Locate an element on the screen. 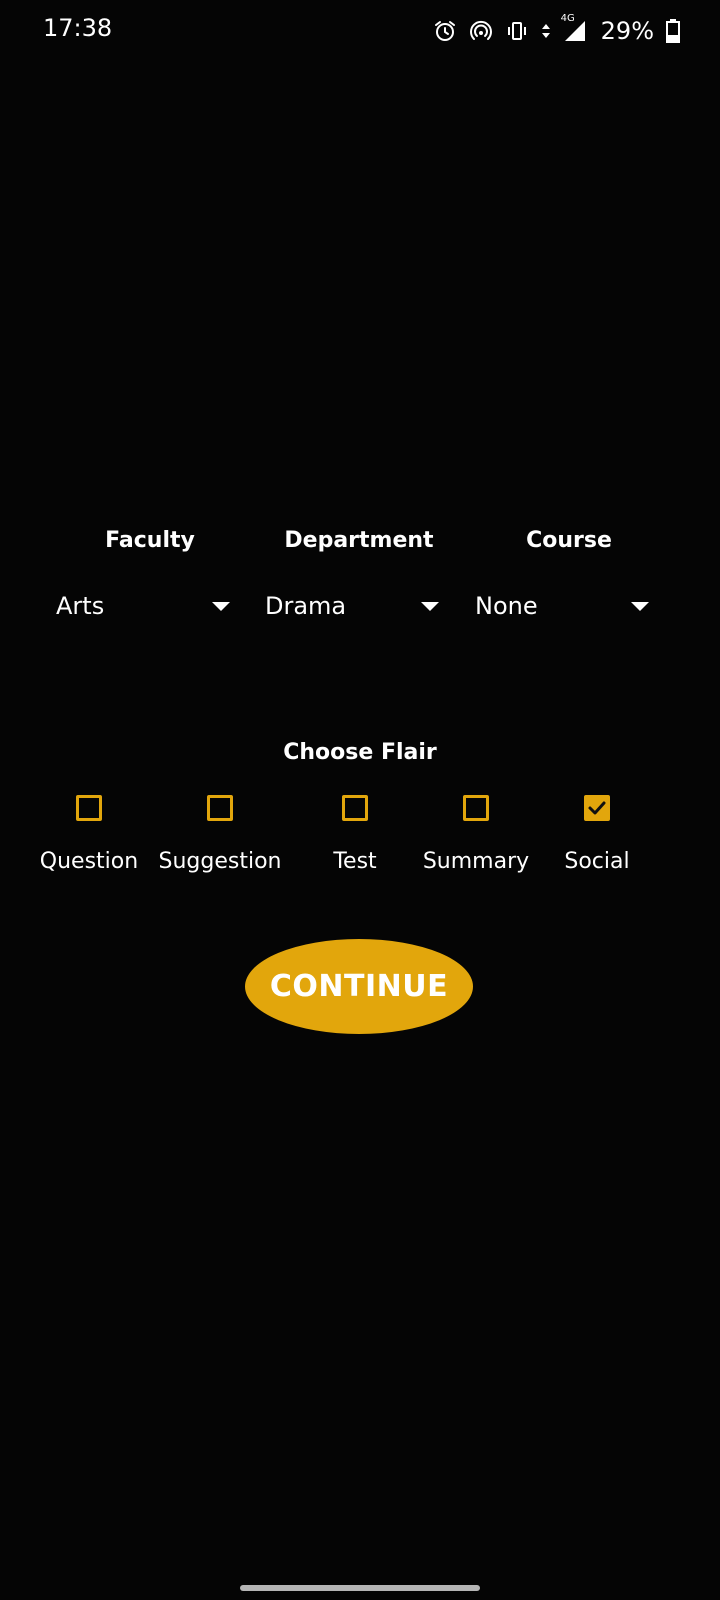 The image size is (720, 1600). data-arrows-icon is located at coordinates (546, 31).